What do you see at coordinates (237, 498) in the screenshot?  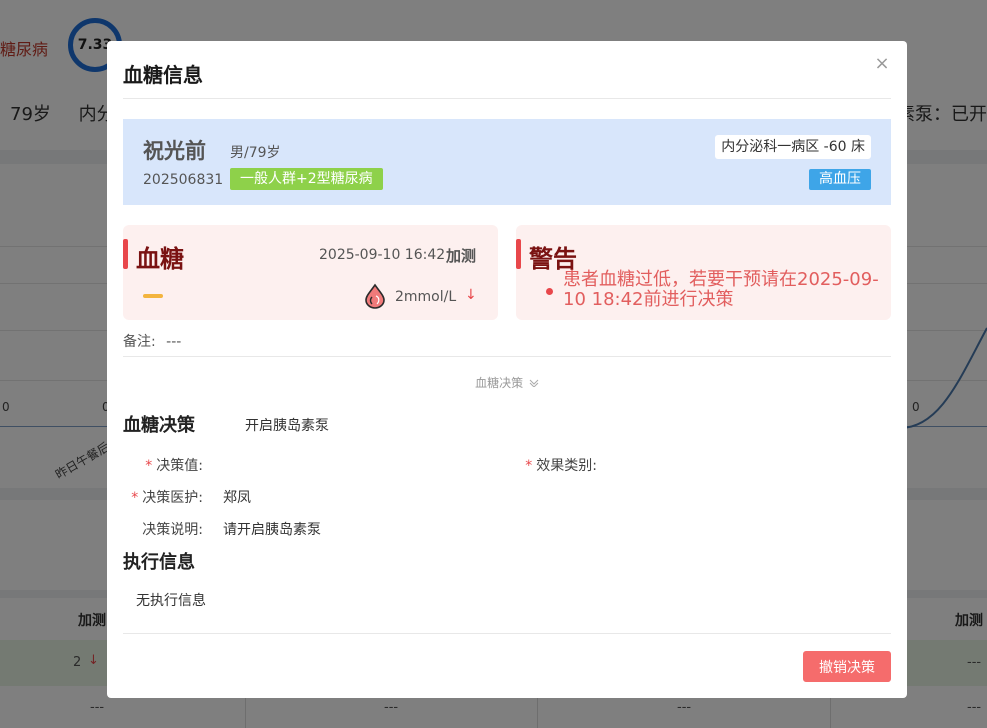 I see `decision-nurse-value: 郑凤` at bounding box center [237, 498].